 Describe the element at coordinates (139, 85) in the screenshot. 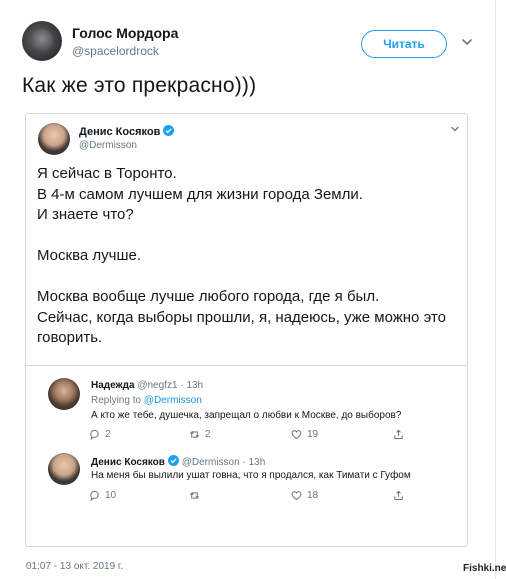

I see `tweet-text: Как же это прекрасно)))` at that location.